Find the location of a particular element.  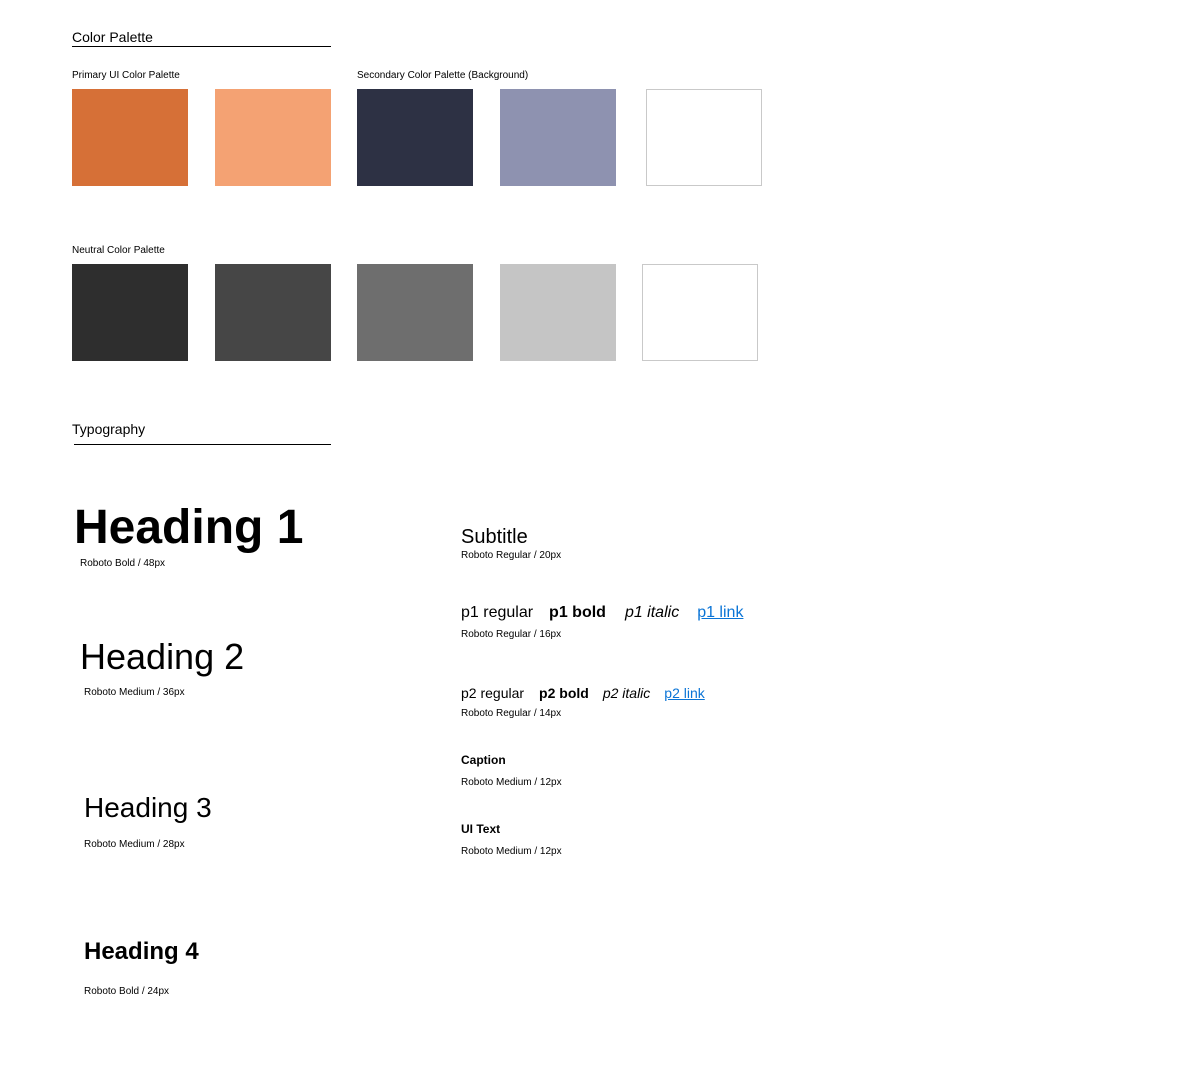

p2-italic-sample: p2 italic is located at coordinates (626, 693).